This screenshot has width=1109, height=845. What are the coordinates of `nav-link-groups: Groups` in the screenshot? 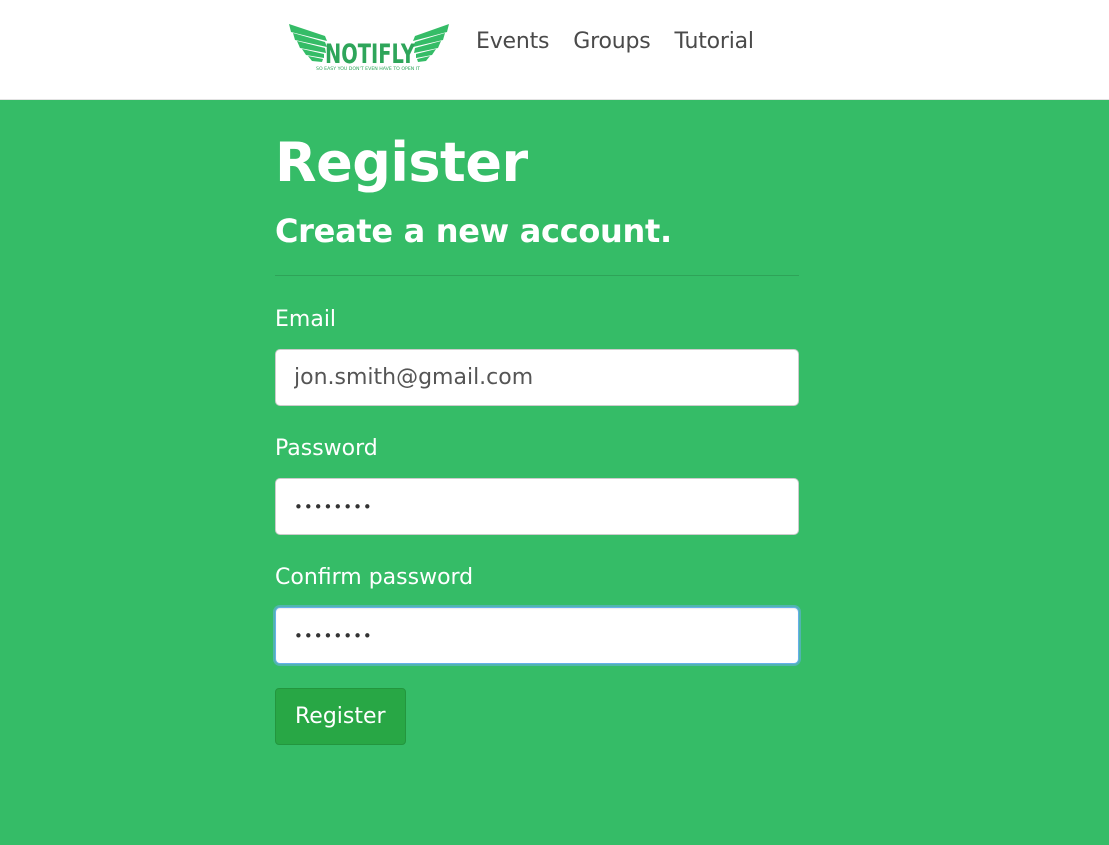 It's located at (611, 42).